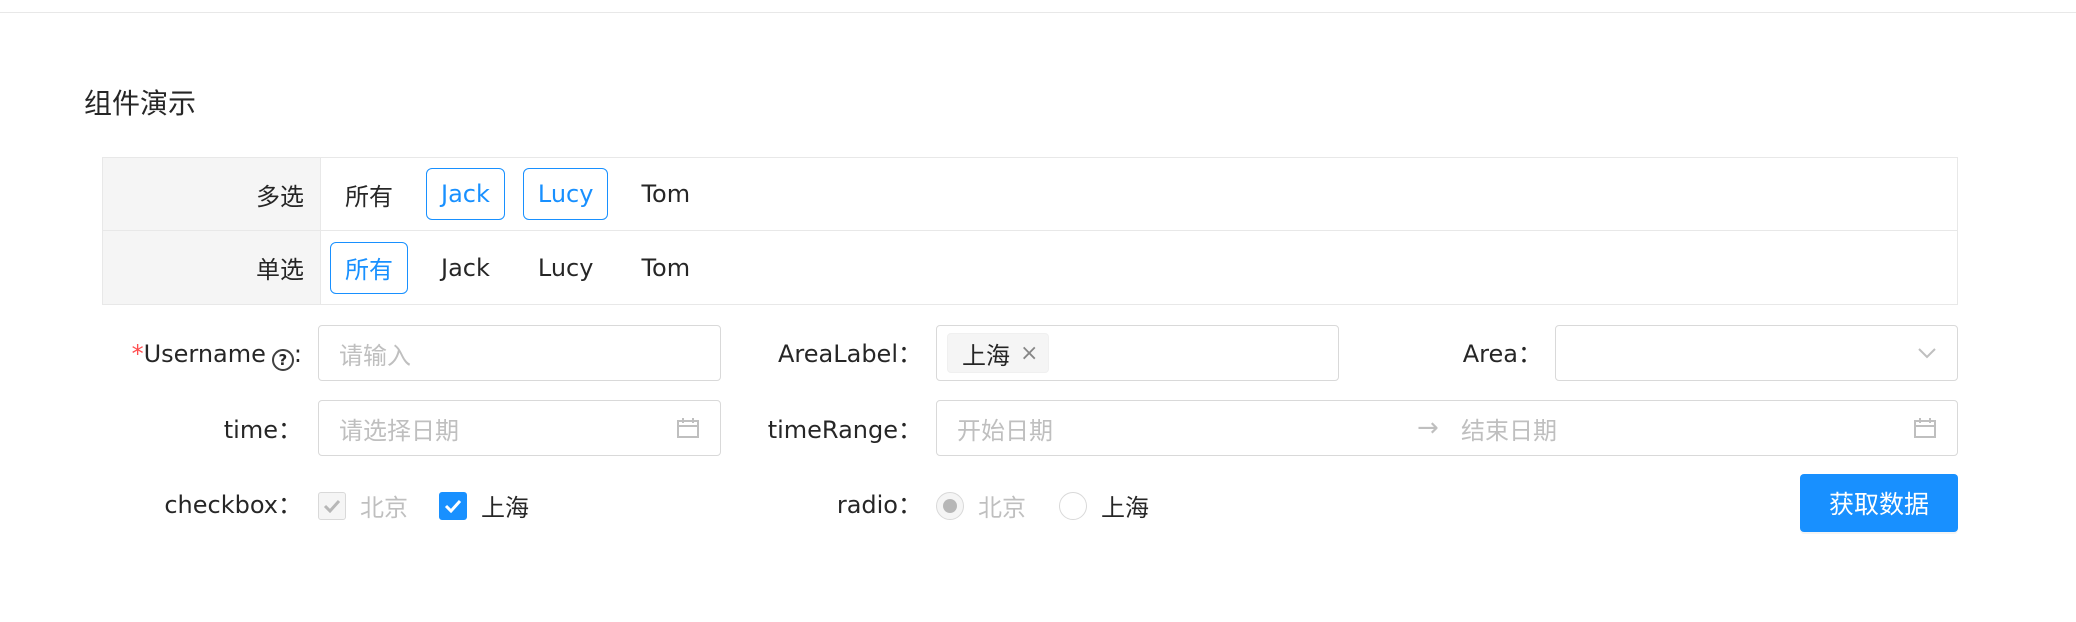  I want to click on area-label-label: AreaLabel：, so click(841, 354).